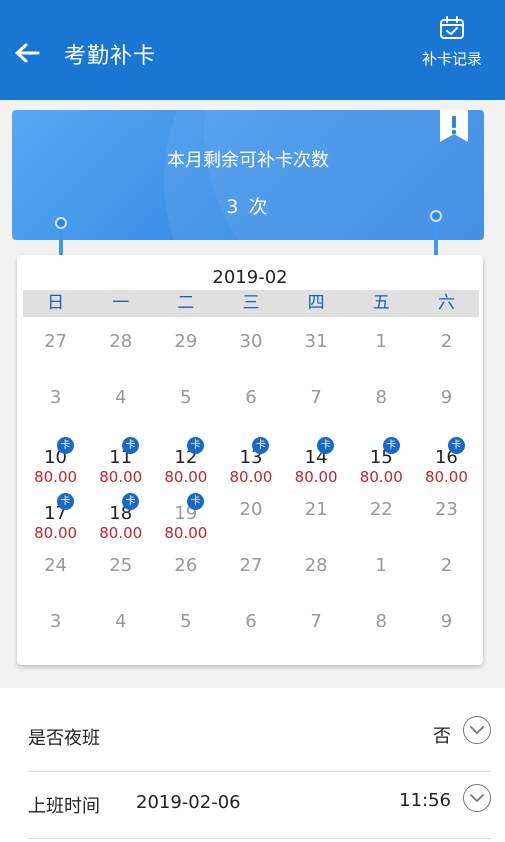 This screenshot has width=505, height=842. What do you see at coordinates (381, 303) in the screenshot?
I see `weekday-fri: 五` at bounding box center [381, 303].